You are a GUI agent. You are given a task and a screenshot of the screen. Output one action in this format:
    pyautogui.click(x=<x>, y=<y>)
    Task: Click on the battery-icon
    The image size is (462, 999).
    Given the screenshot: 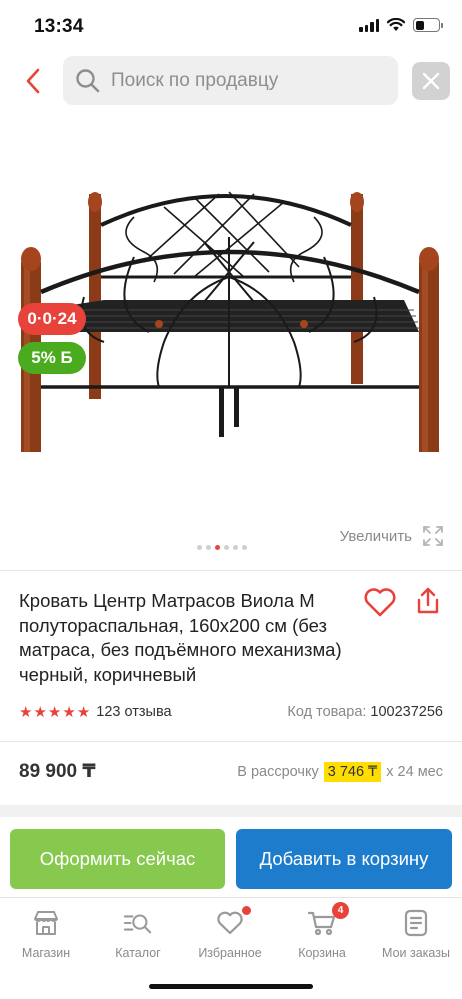 What is the action you would take?
    pyautogui.click(x=428, y=25)
    